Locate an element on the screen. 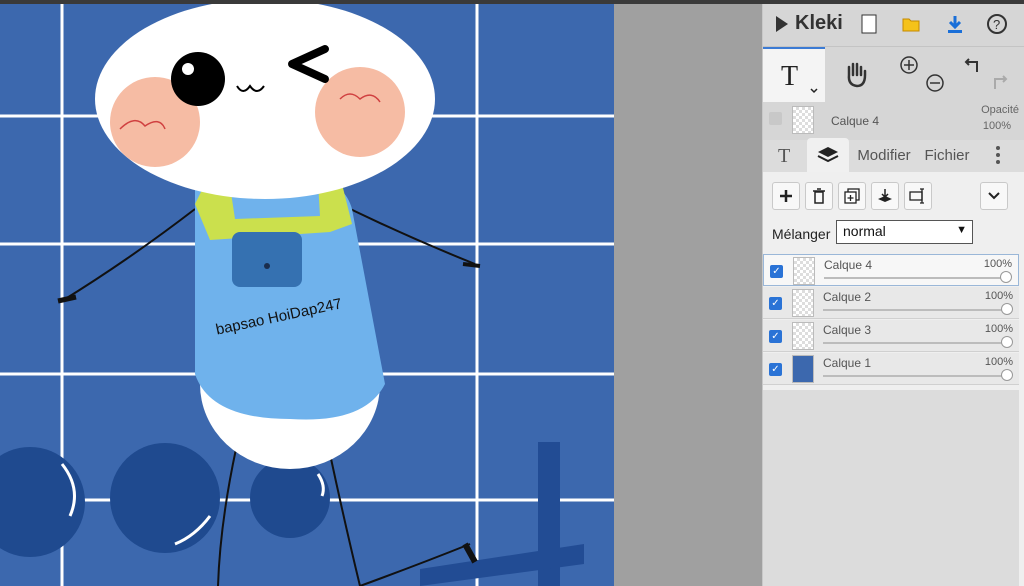 The width and height of the screenshot is (1024, 586). opacity-label: Opacité is located at coordinates (1000, 110).